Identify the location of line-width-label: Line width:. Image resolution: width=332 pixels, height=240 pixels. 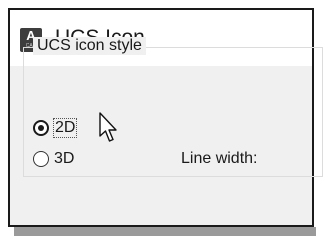
(219, 158).